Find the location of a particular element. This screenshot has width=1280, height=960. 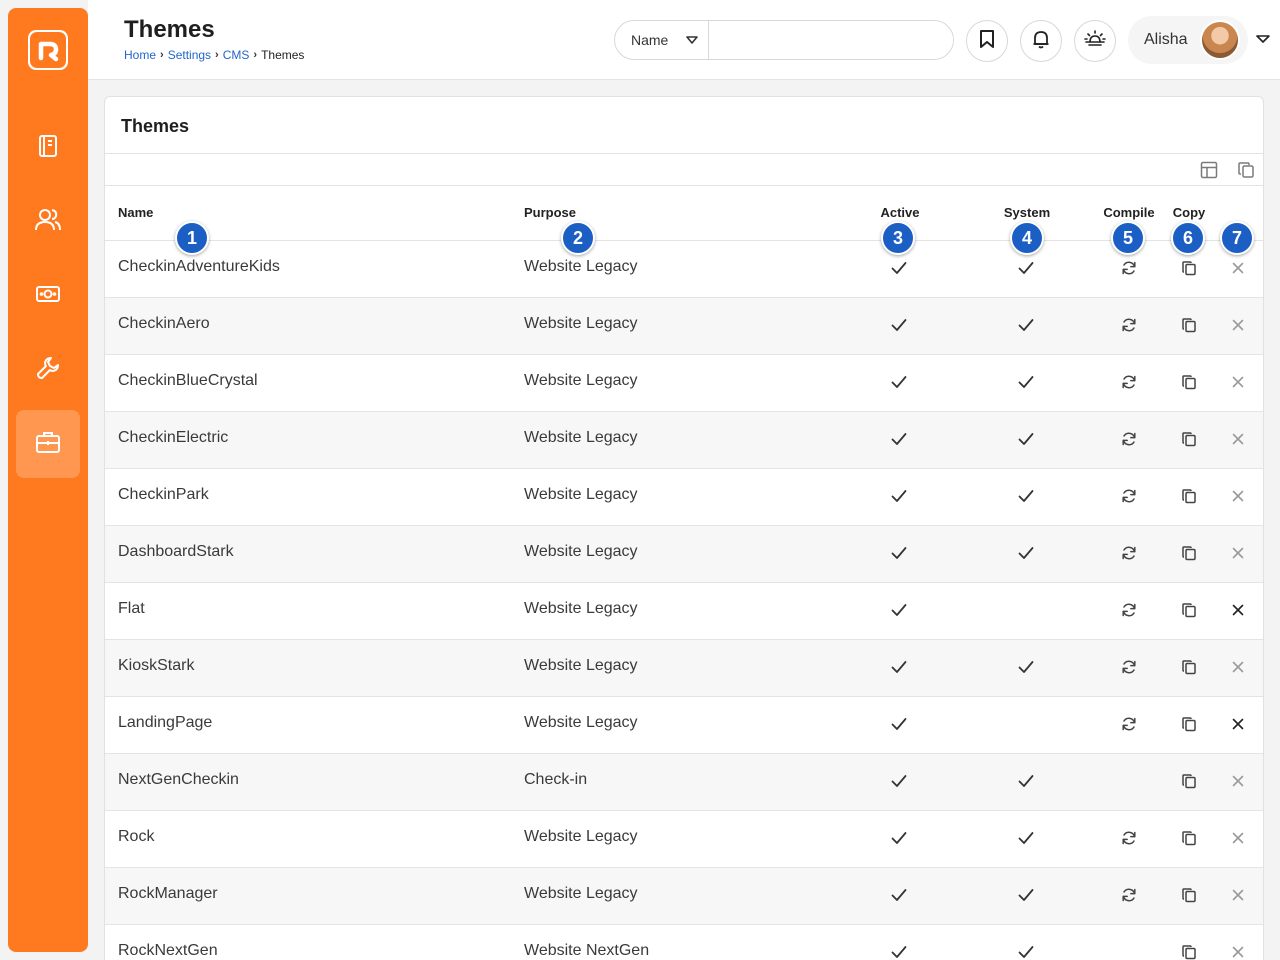

rock-logo-icon is located at coordinates (48, 50).